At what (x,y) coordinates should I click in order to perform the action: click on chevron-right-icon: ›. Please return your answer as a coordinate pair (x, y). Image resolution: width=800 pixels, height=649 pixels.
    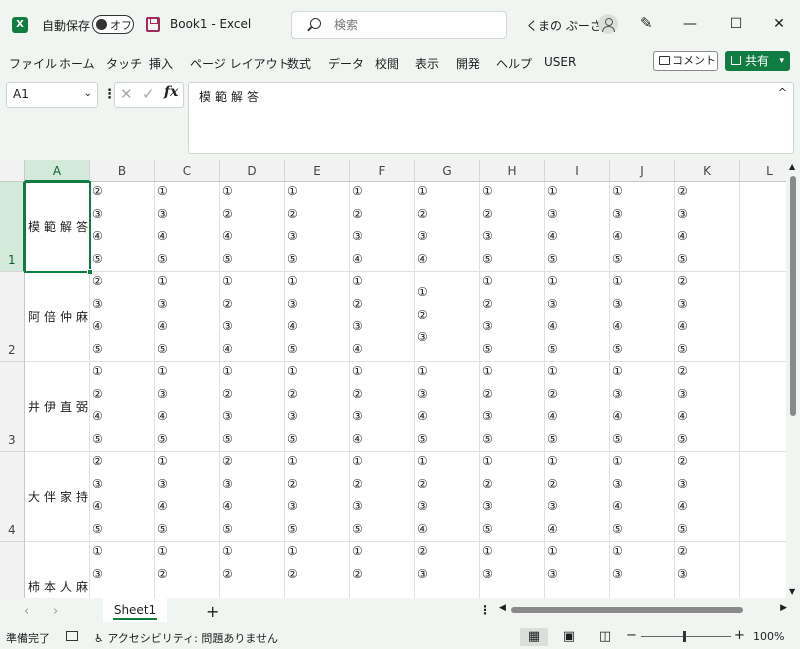
    Looking at the image, I should click on (55, 611).